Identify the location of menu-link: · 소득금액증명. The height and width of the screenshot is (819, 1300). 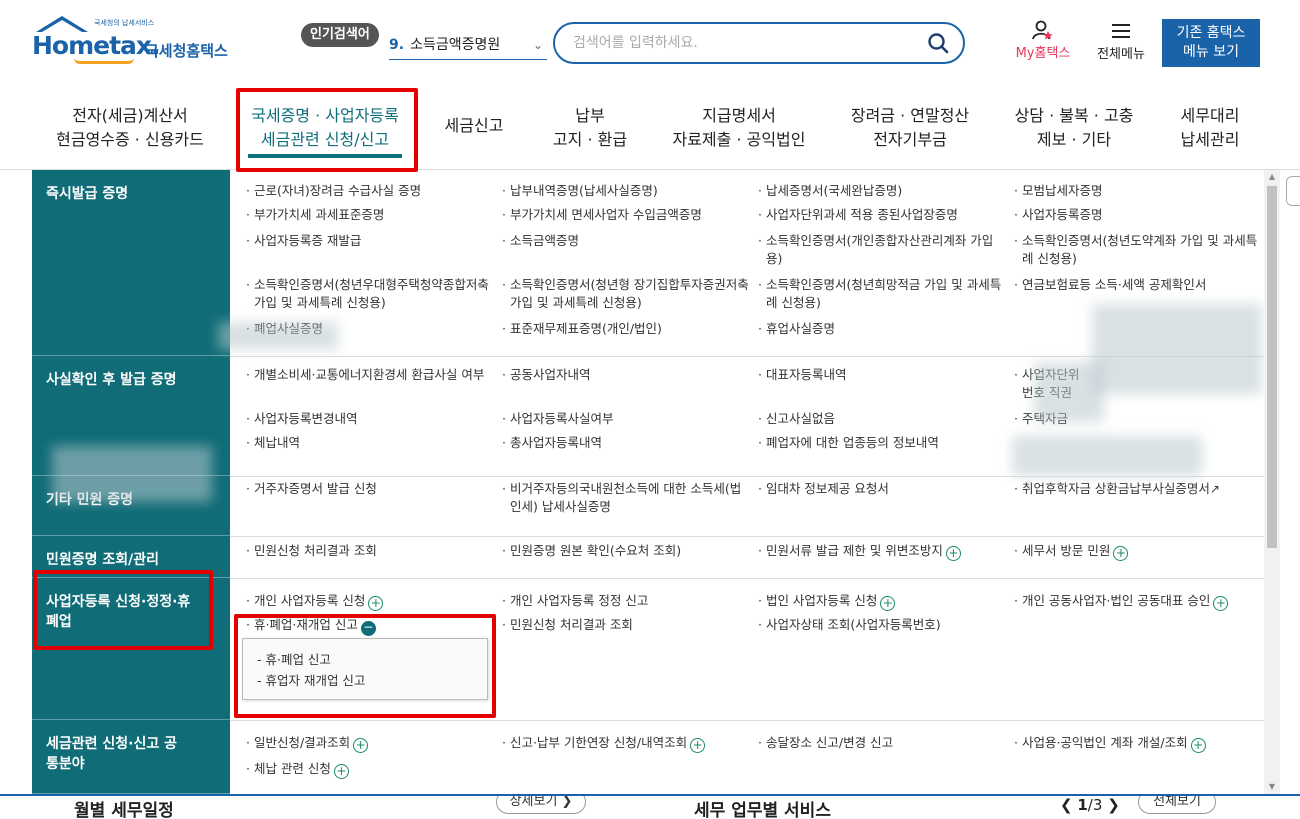
(625, 241).